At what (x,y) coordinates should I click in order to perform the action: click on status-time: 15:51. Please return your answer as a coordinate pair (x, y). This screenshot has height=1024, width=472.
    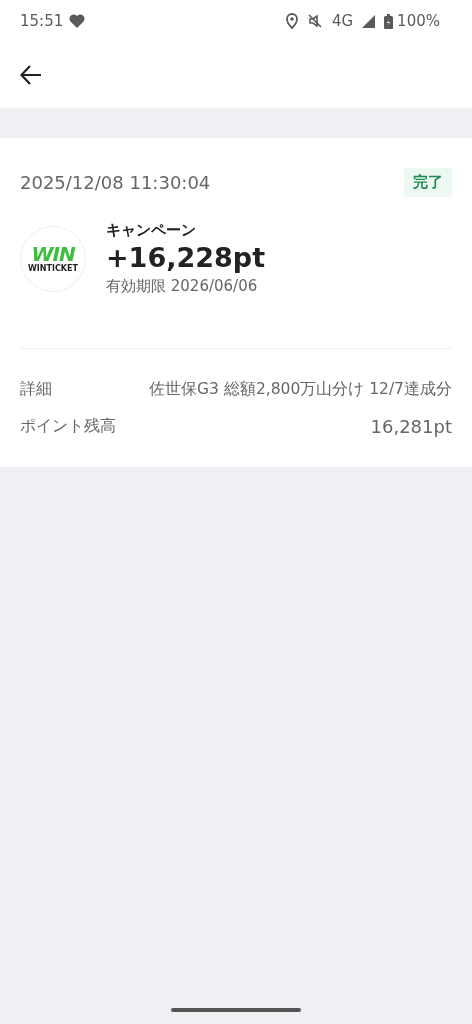
    Looking at the image, I should click on (42, 21).